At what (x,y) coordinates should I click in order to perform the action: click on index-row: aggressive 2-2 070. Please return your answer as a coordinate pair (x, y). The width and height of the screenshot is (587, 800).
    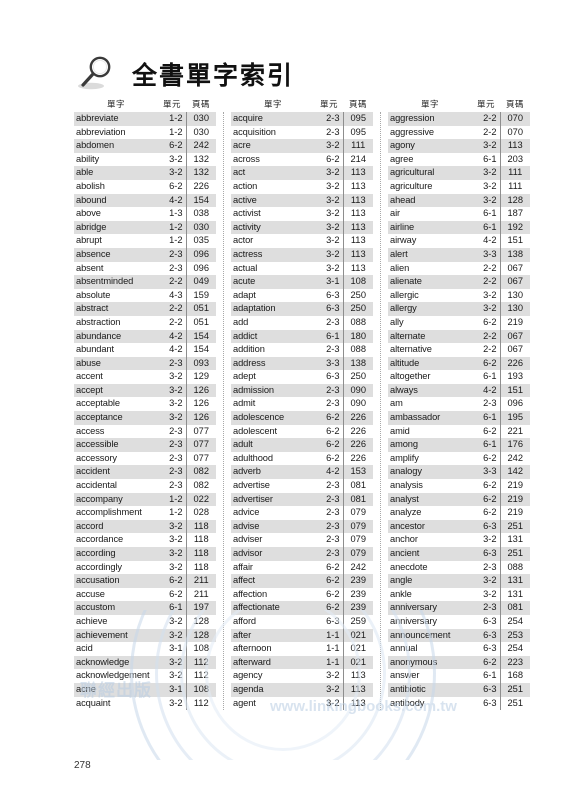
    Looking at the image, I should click on (459, 132).